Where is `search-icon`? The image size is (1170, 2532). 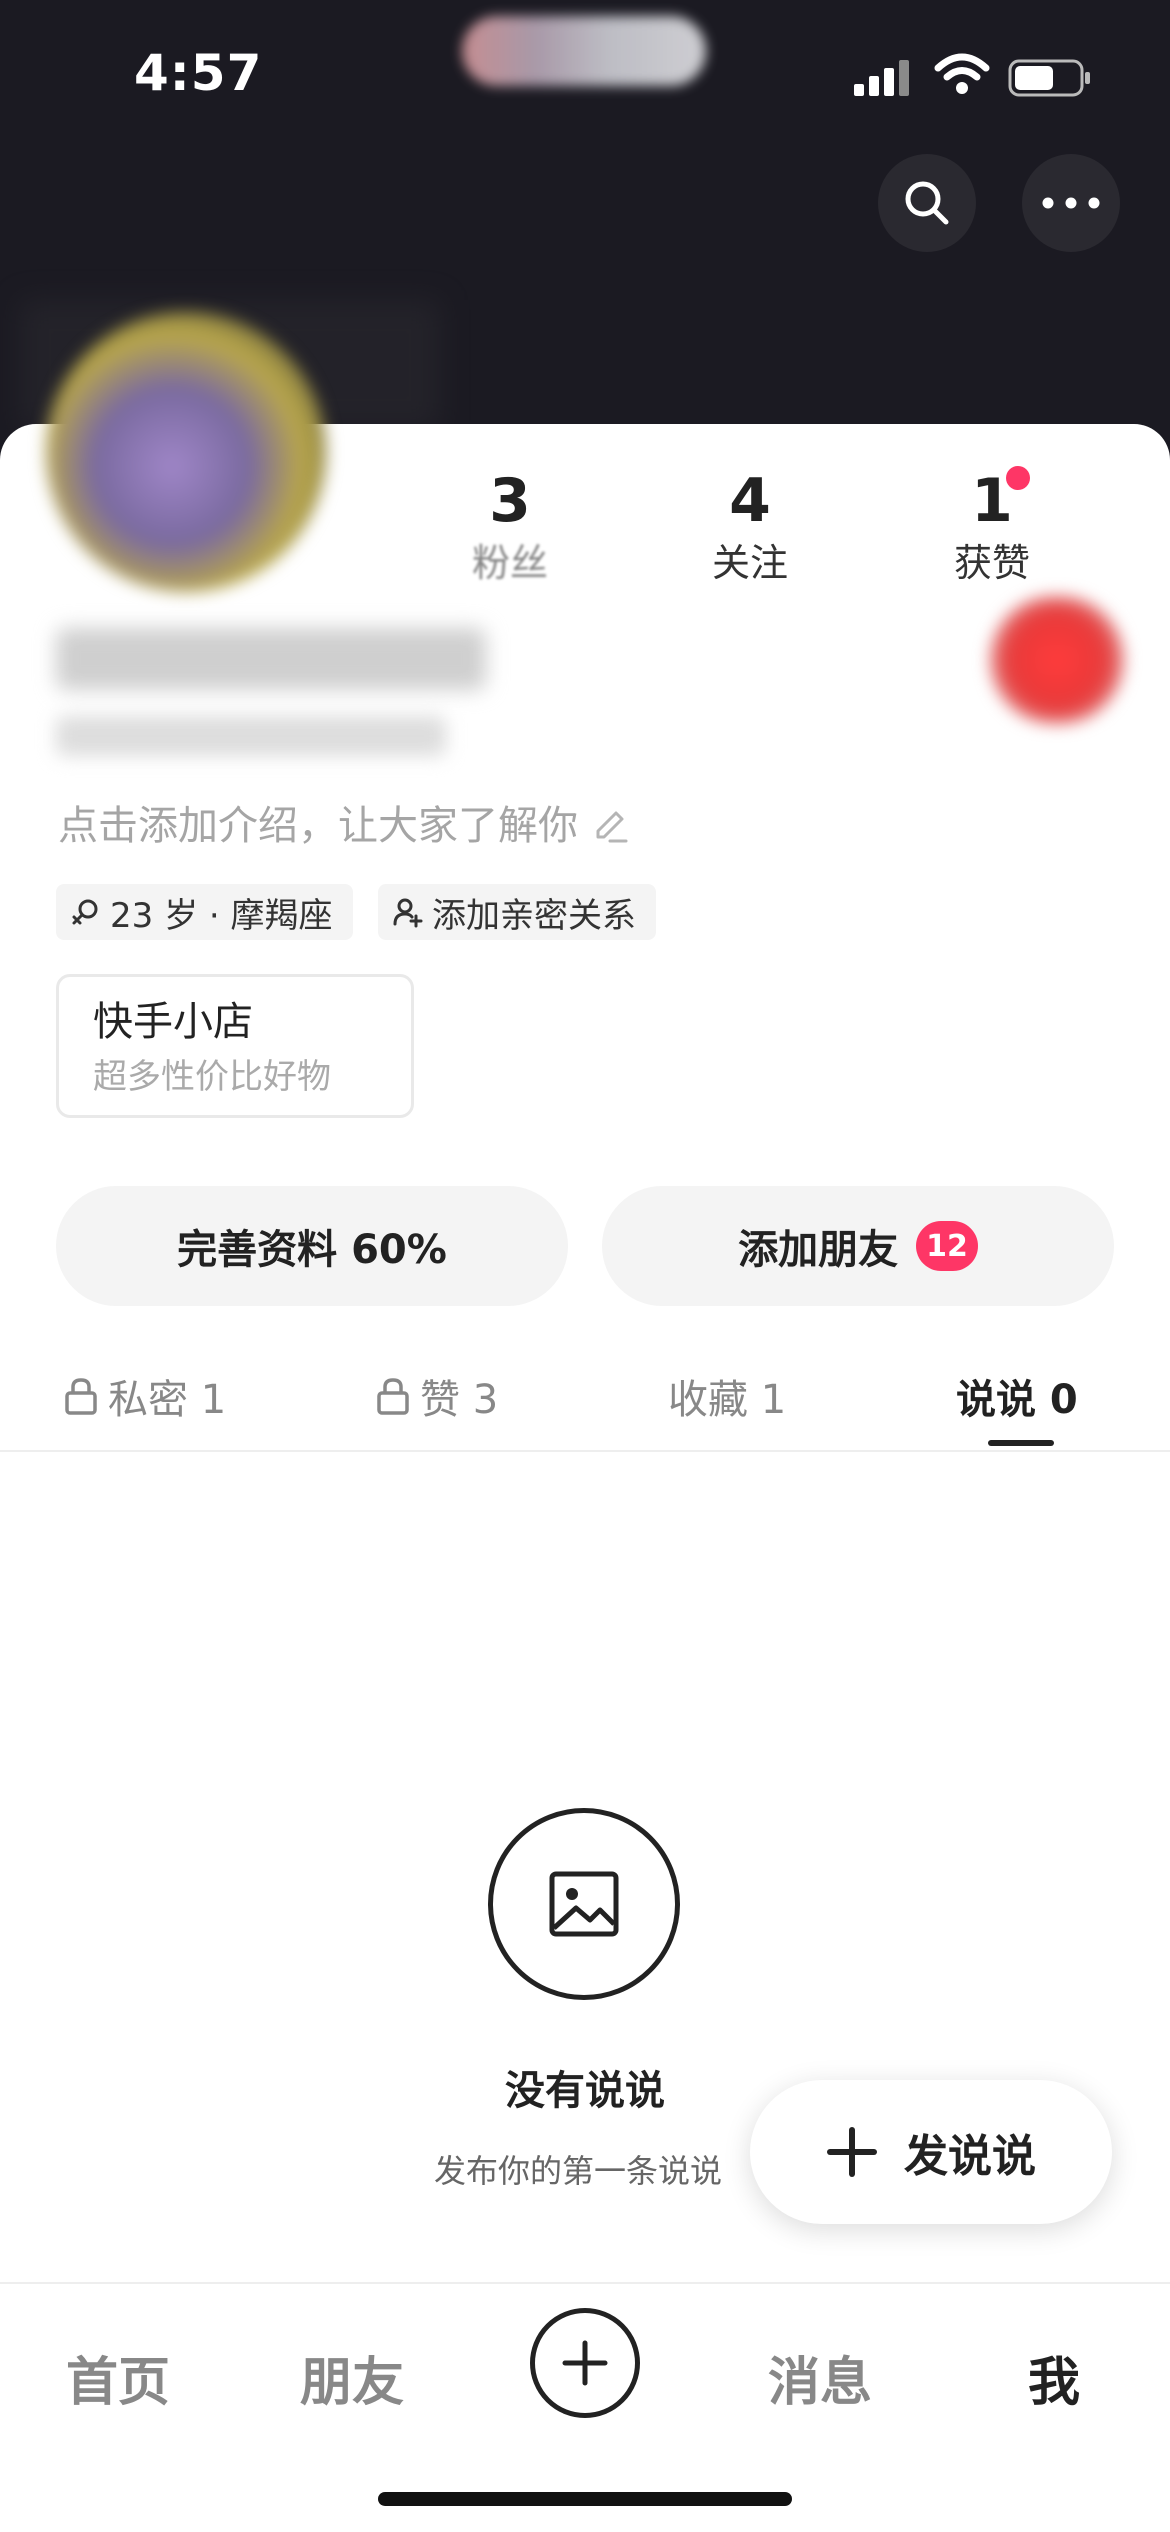
search-icon is located at coordinates (927, 203).